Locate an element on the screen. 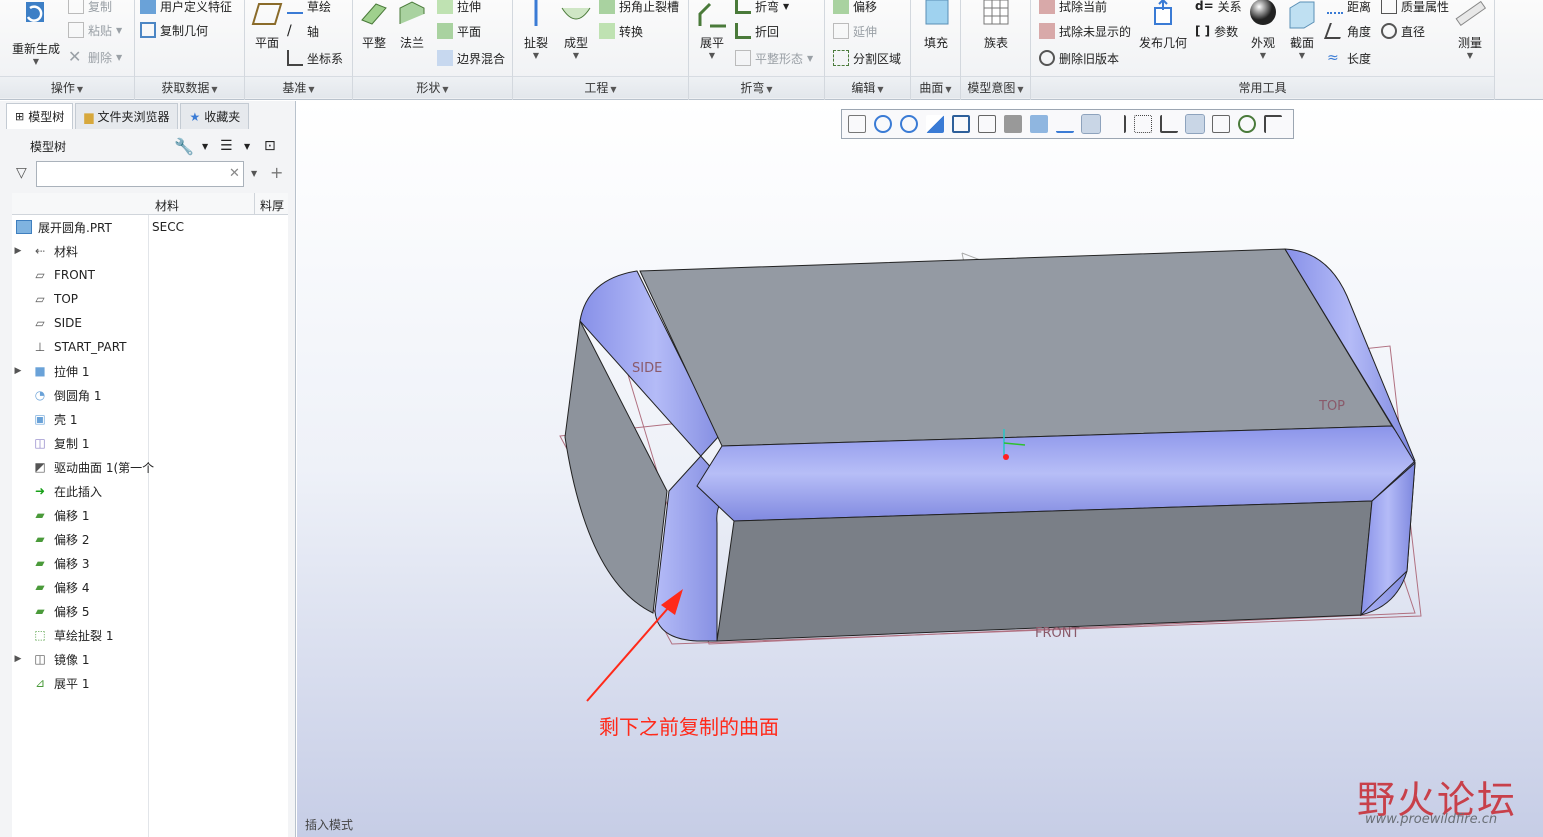 The width and height of the screenshot is (1543, 837). planar-button: 平面 is located at coordinates (459, 31).